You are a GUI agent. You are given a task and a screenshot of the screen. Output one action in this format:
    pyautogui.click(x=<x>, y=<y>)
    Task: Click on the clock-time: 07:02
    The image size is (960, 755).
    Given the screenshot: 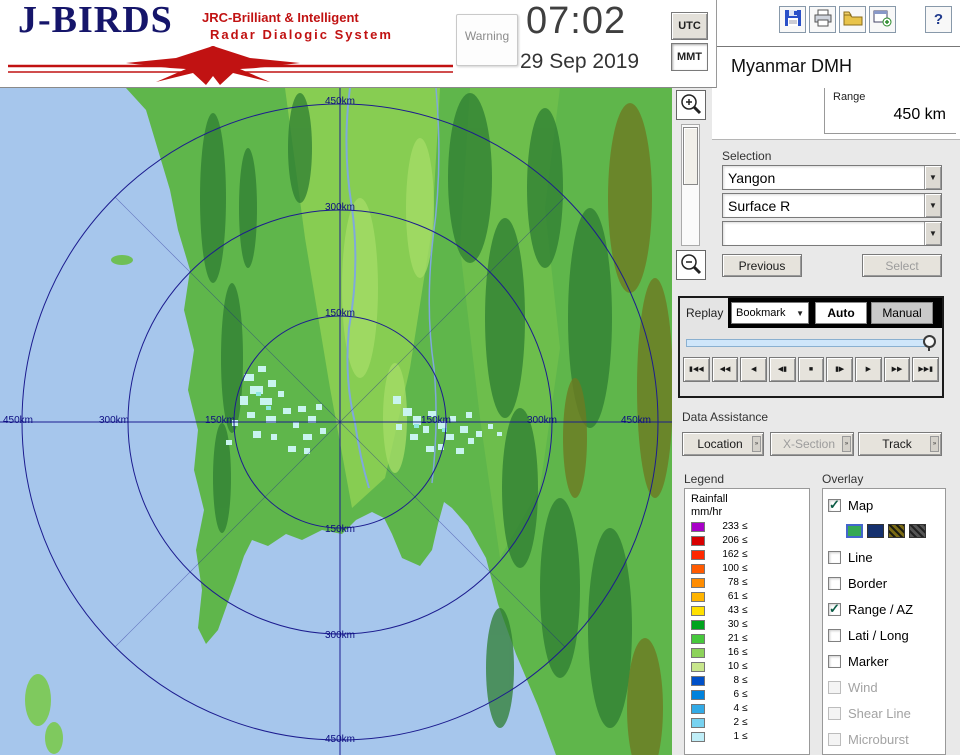 What is the action you would take?
    pyautogui.click(x=576, y=21)
    